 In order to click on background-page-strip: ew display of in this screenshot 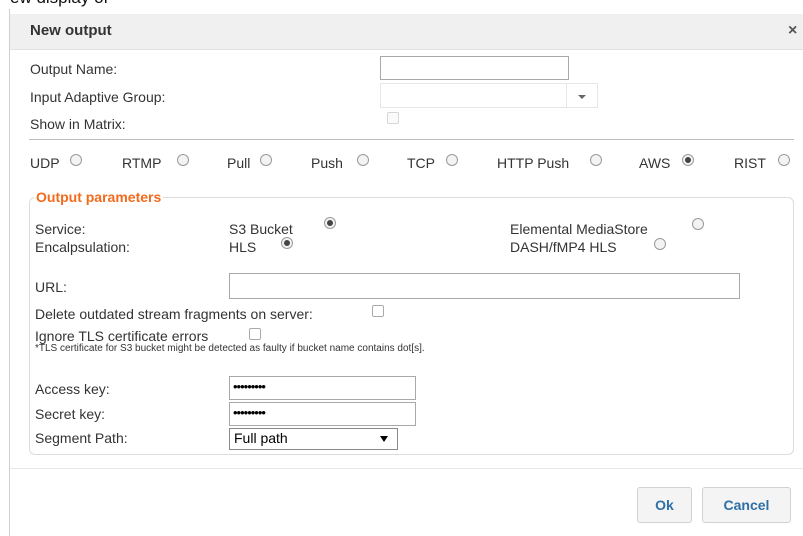, I will do `click(401, 4)`.